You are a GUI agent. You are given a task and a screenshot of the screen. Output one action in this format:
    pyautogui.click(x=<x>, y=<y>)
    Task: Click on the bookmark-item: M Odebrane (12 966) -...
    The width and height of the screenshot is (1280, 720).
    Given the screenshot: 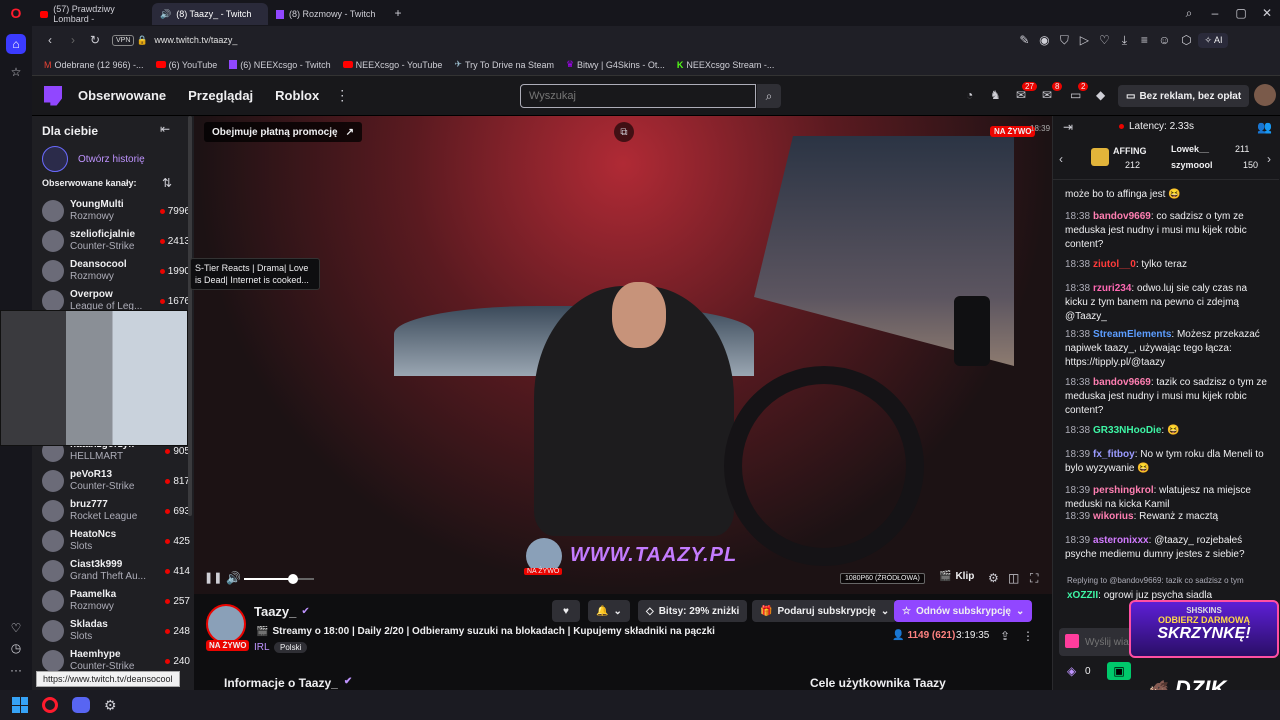 What is the action you would take?
    pyautogui.click(x=94, y=65)
    